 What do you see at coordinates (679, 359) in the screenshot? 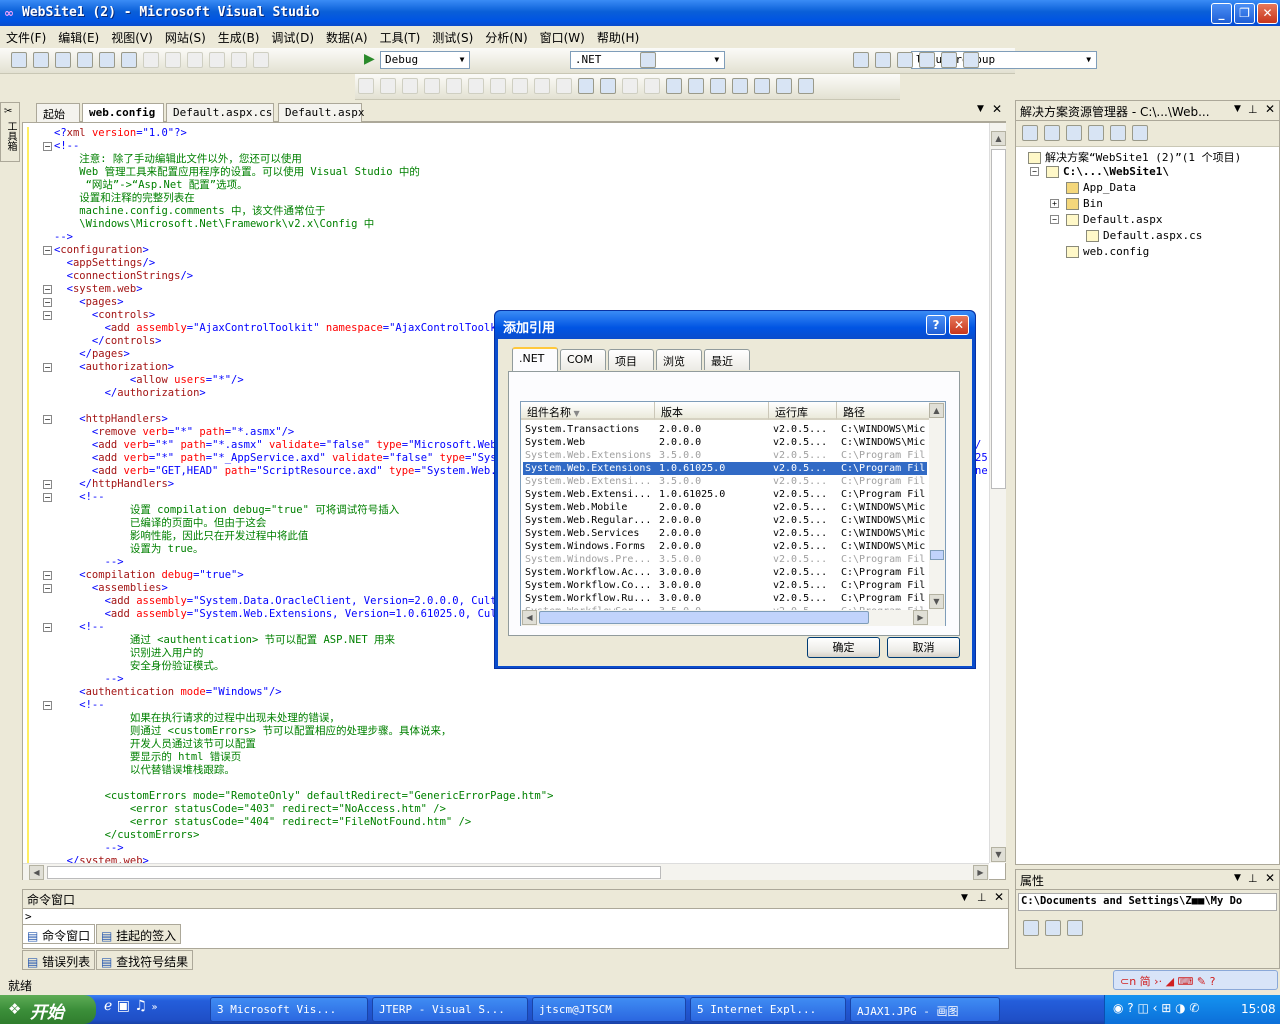
I see `dialog-tab: 浏览` at bounding box center [679, 359].